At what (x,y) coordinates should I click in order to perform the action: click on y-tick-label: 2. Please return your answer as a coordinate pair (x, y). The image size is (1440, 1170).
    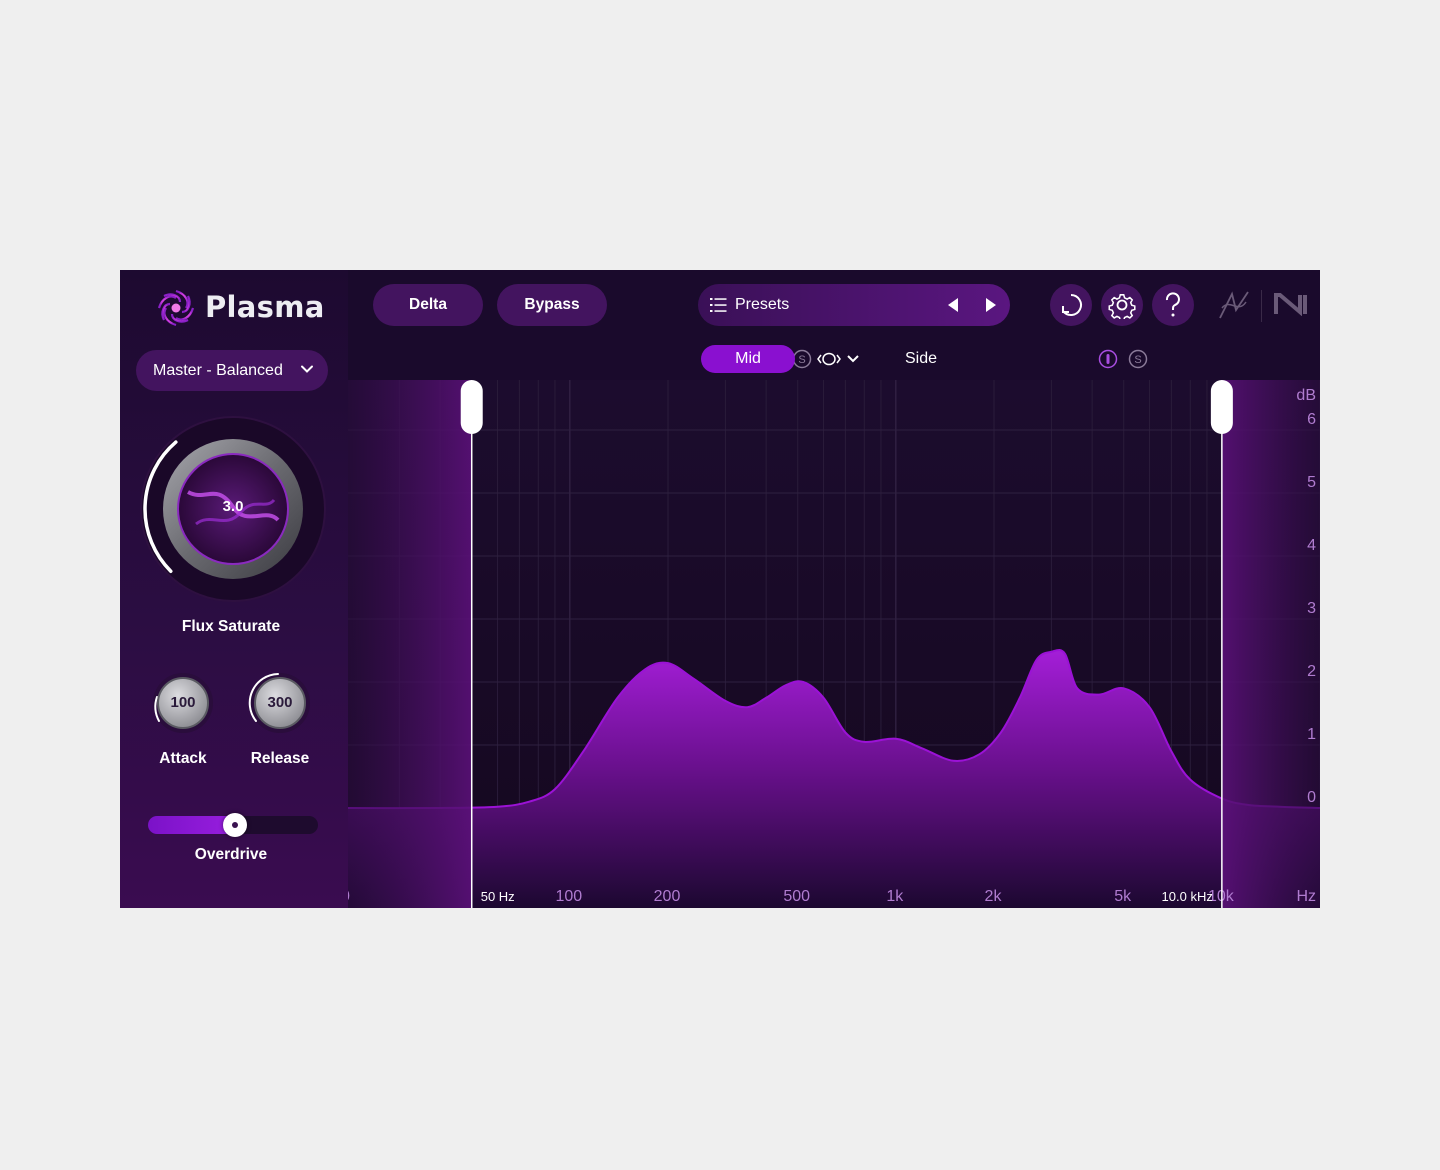
    Looking at the image, I should click on (1311, 671).